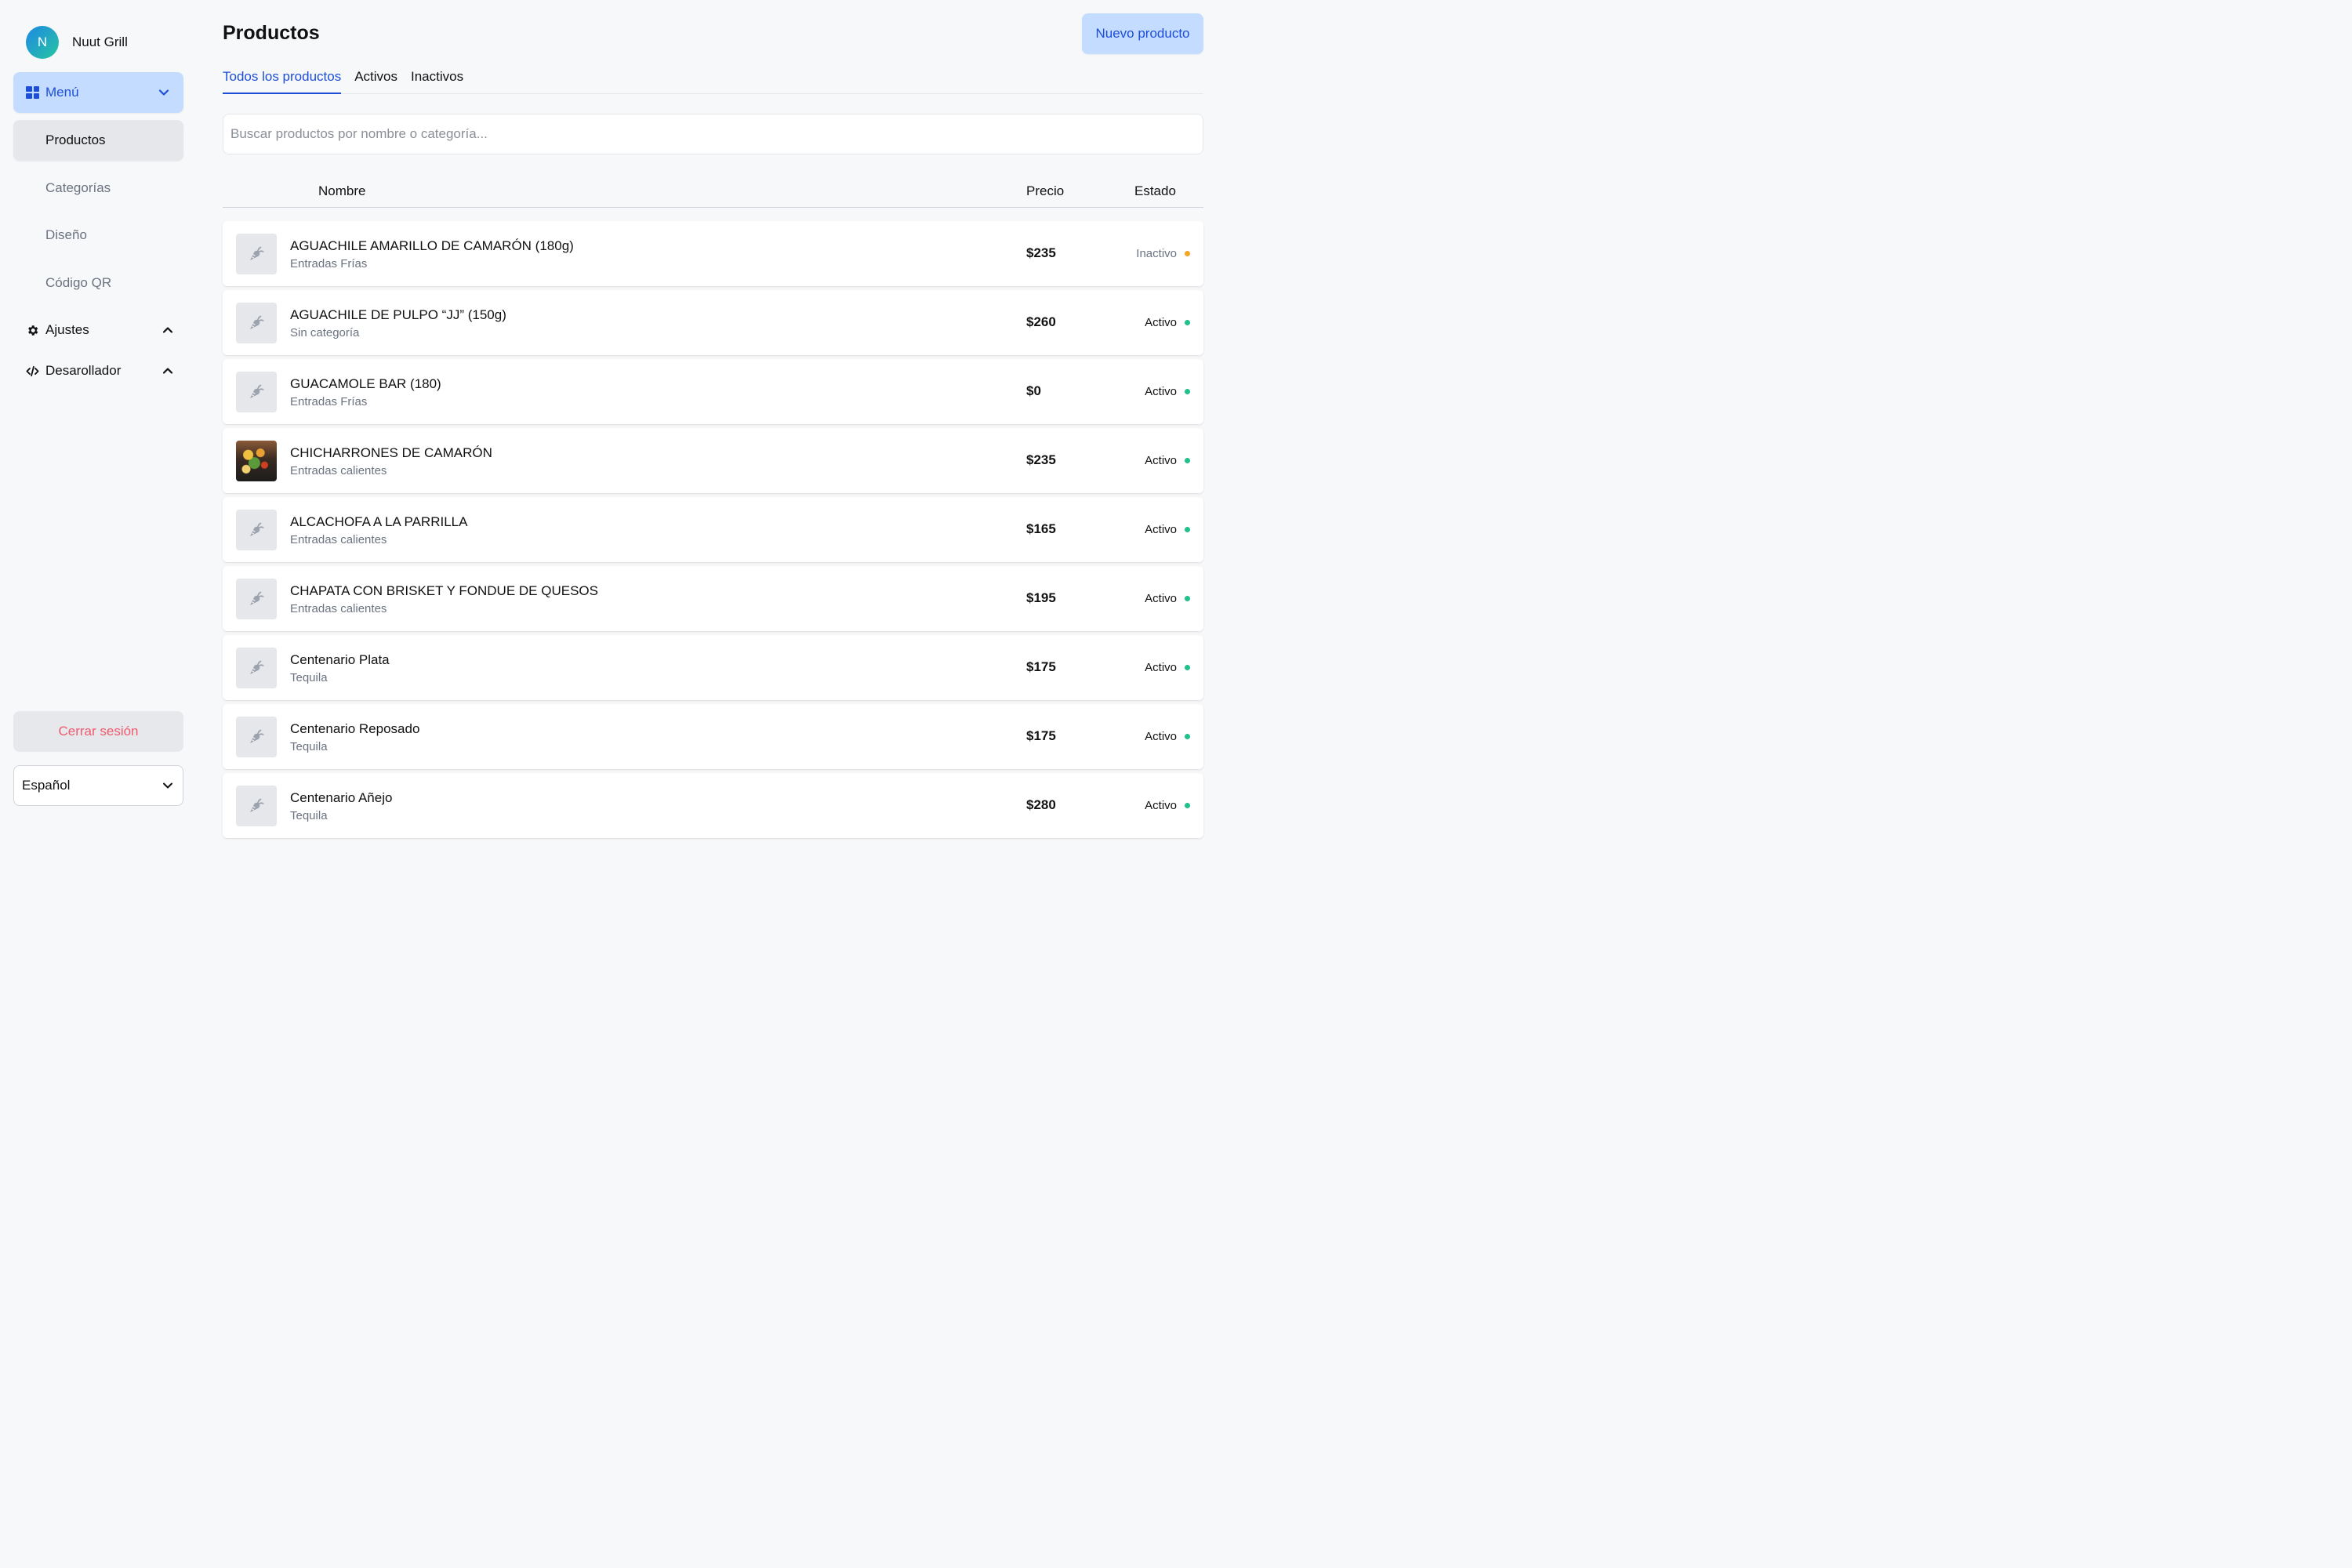 This screenshot has width=2352, height=1568. I want to click on sidebar-item-codigo-qr: Código QR, so click(98, 283).